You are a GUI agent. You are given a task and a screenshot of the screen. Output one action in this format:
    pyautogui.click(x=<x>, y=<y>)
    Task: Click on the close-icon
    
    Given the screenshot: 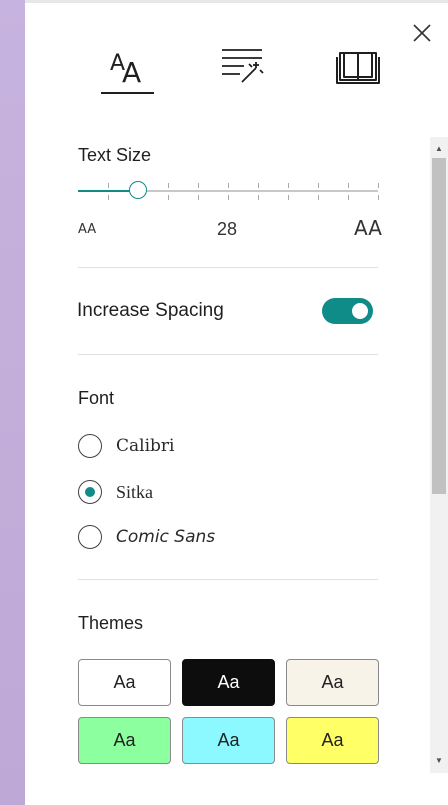 What is the action you would take?
    pyautogui.click(x=422, y=33)
    